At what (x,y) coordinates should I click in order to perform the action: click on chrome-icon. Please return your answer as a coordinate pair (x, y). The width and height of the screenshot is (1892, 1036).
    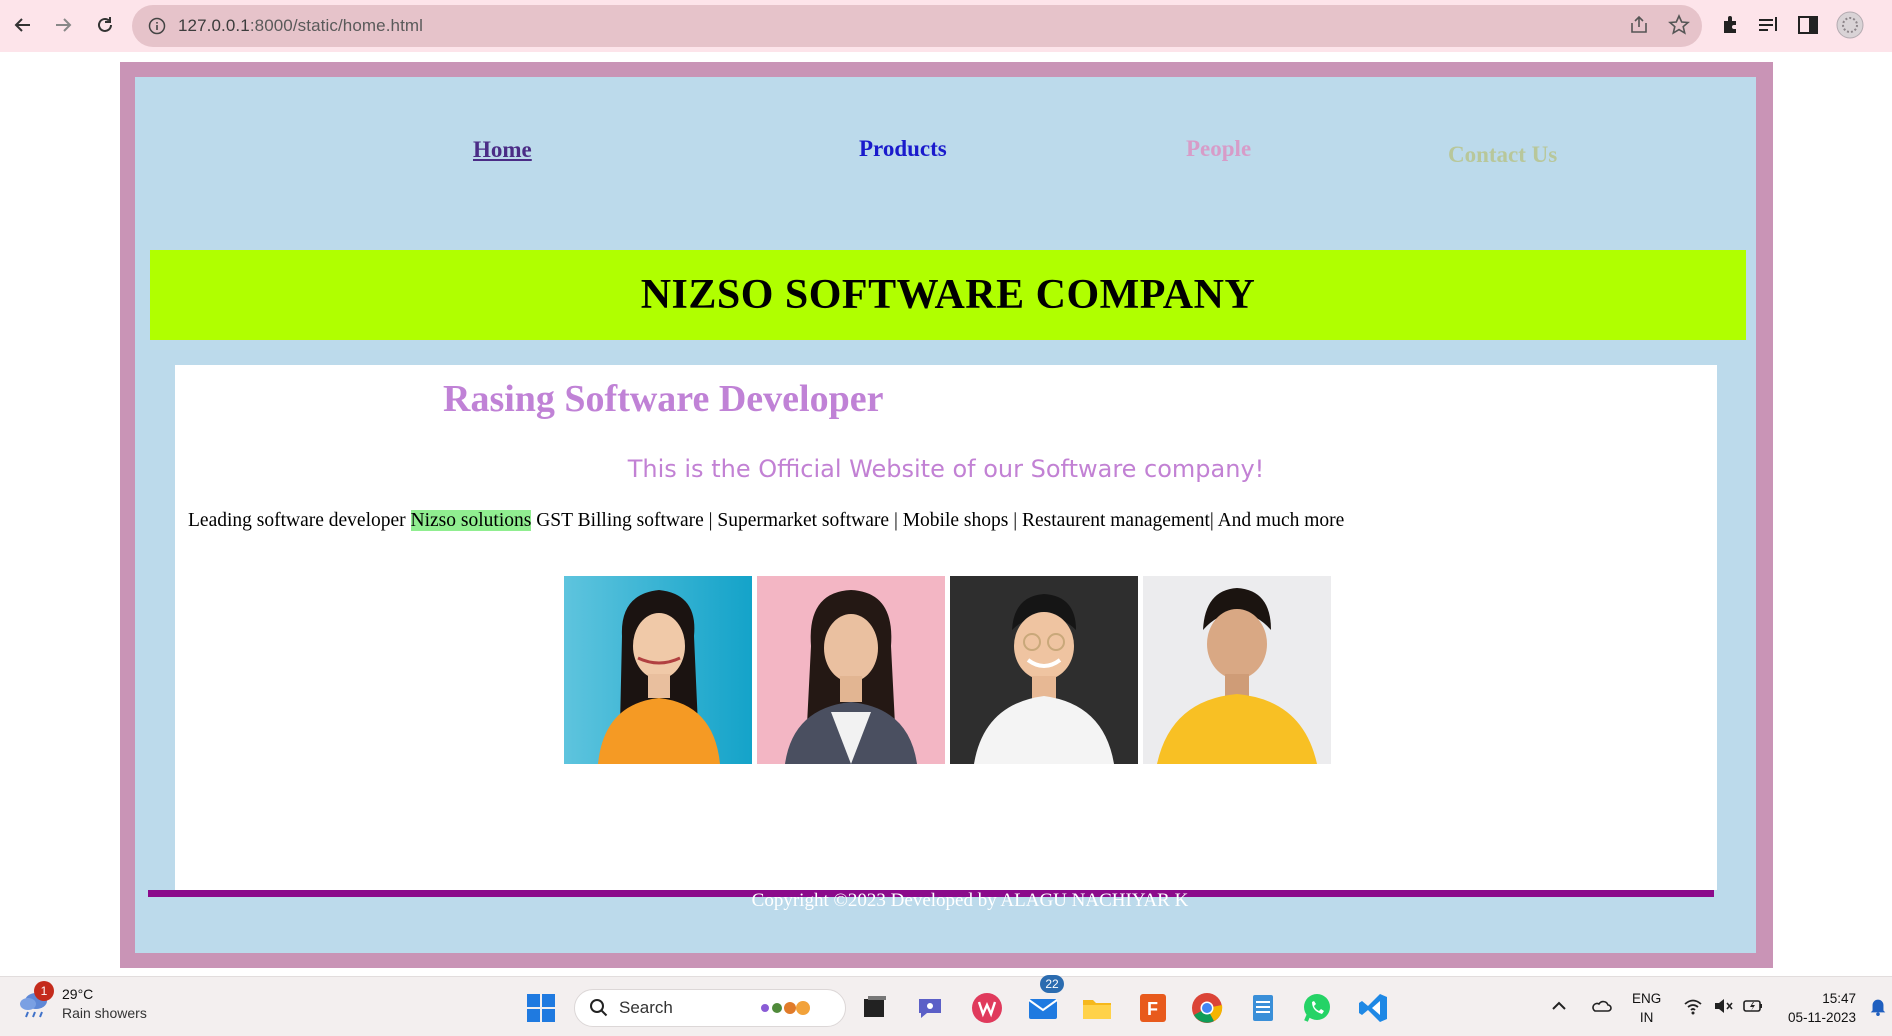
    Looking at the image, I should click on (1207, 1008).